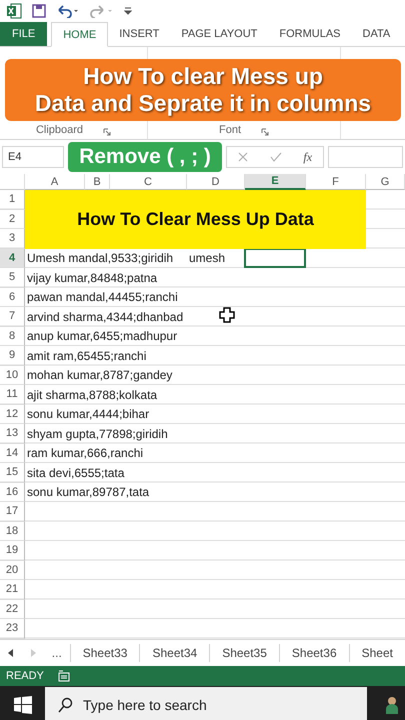  What do you see at coordinates (14, 11) in the screenshot?
I see `spreadsheet-logo-icon` at bounding box center [14, 11].